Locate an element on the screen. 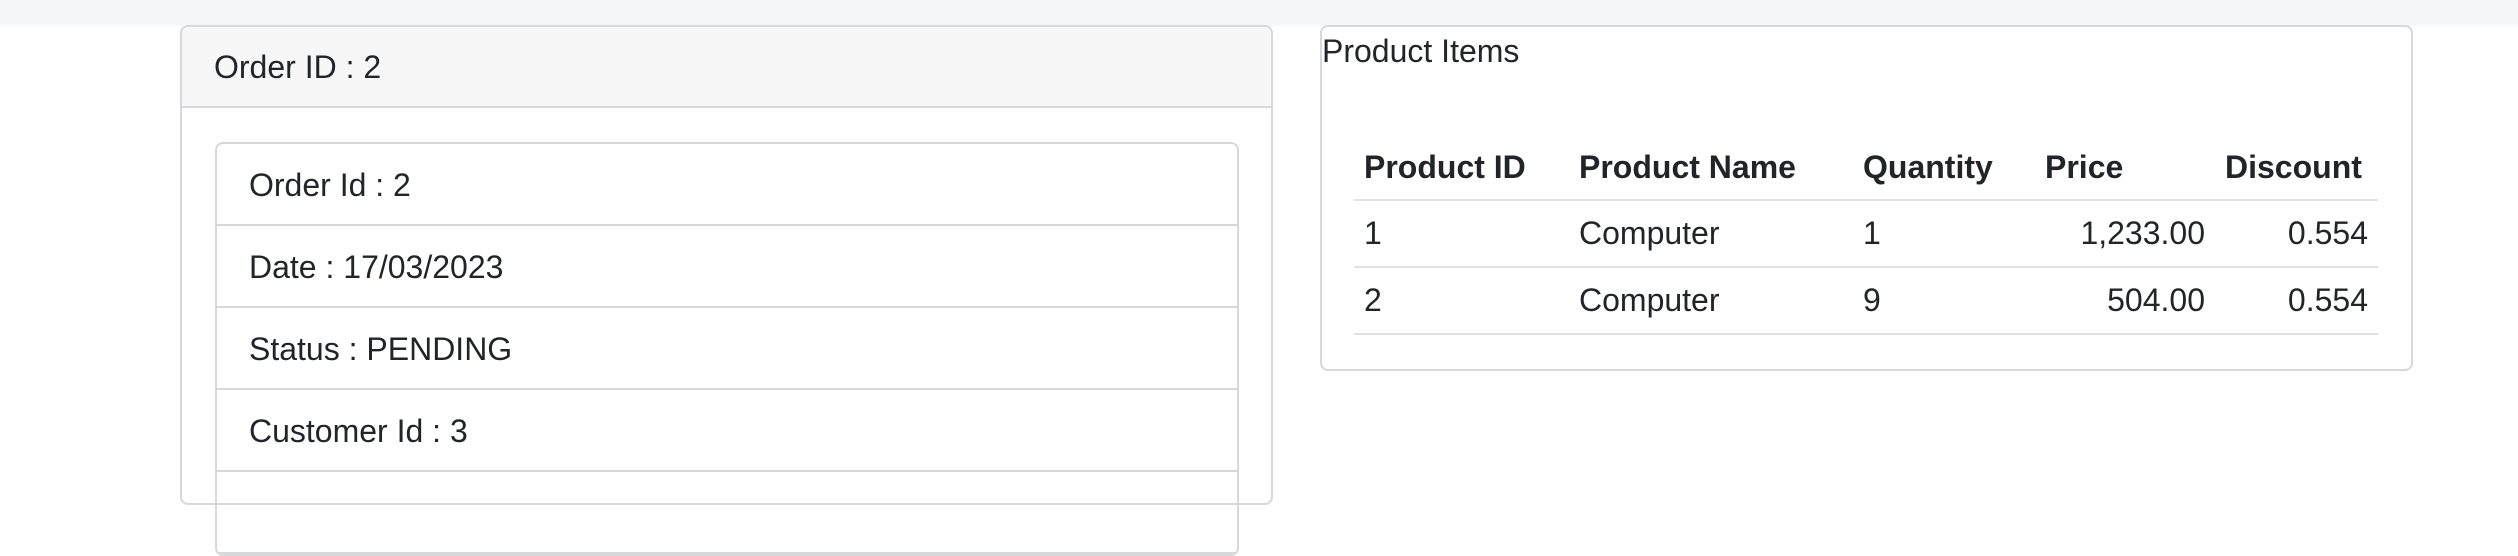 The width and height of the screenshot is (2518, 556). cell-price: 504.00 is located at coordinates (2125, 301).